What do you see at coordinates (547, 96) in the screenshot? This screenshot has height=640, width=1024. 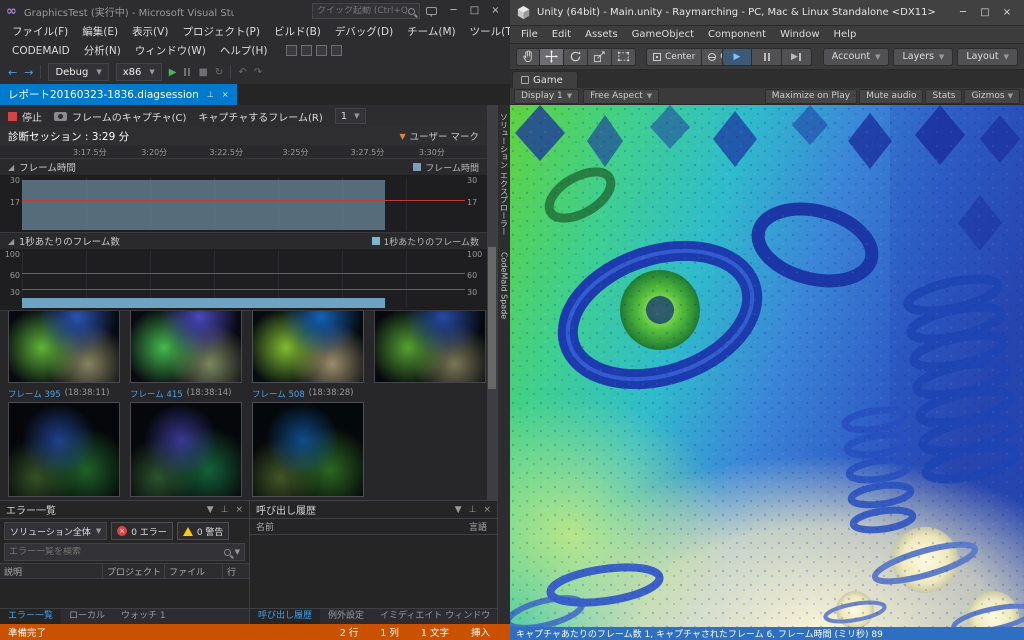 I see `display-dropdown: Display 1 ▼` at bounding box center [547, 96].